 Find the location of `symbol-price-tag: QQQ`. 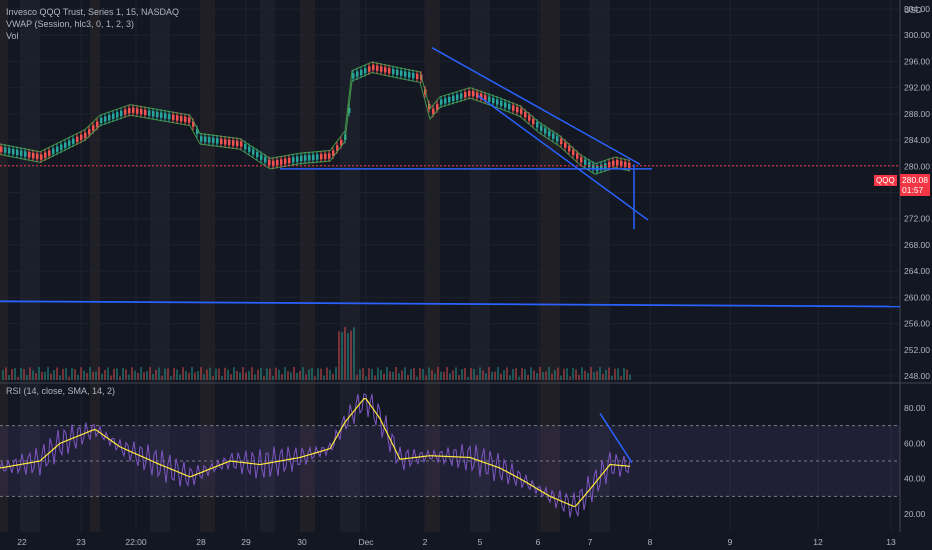

symbol-price-tag: QQQ is located at coordinates (885, 180).